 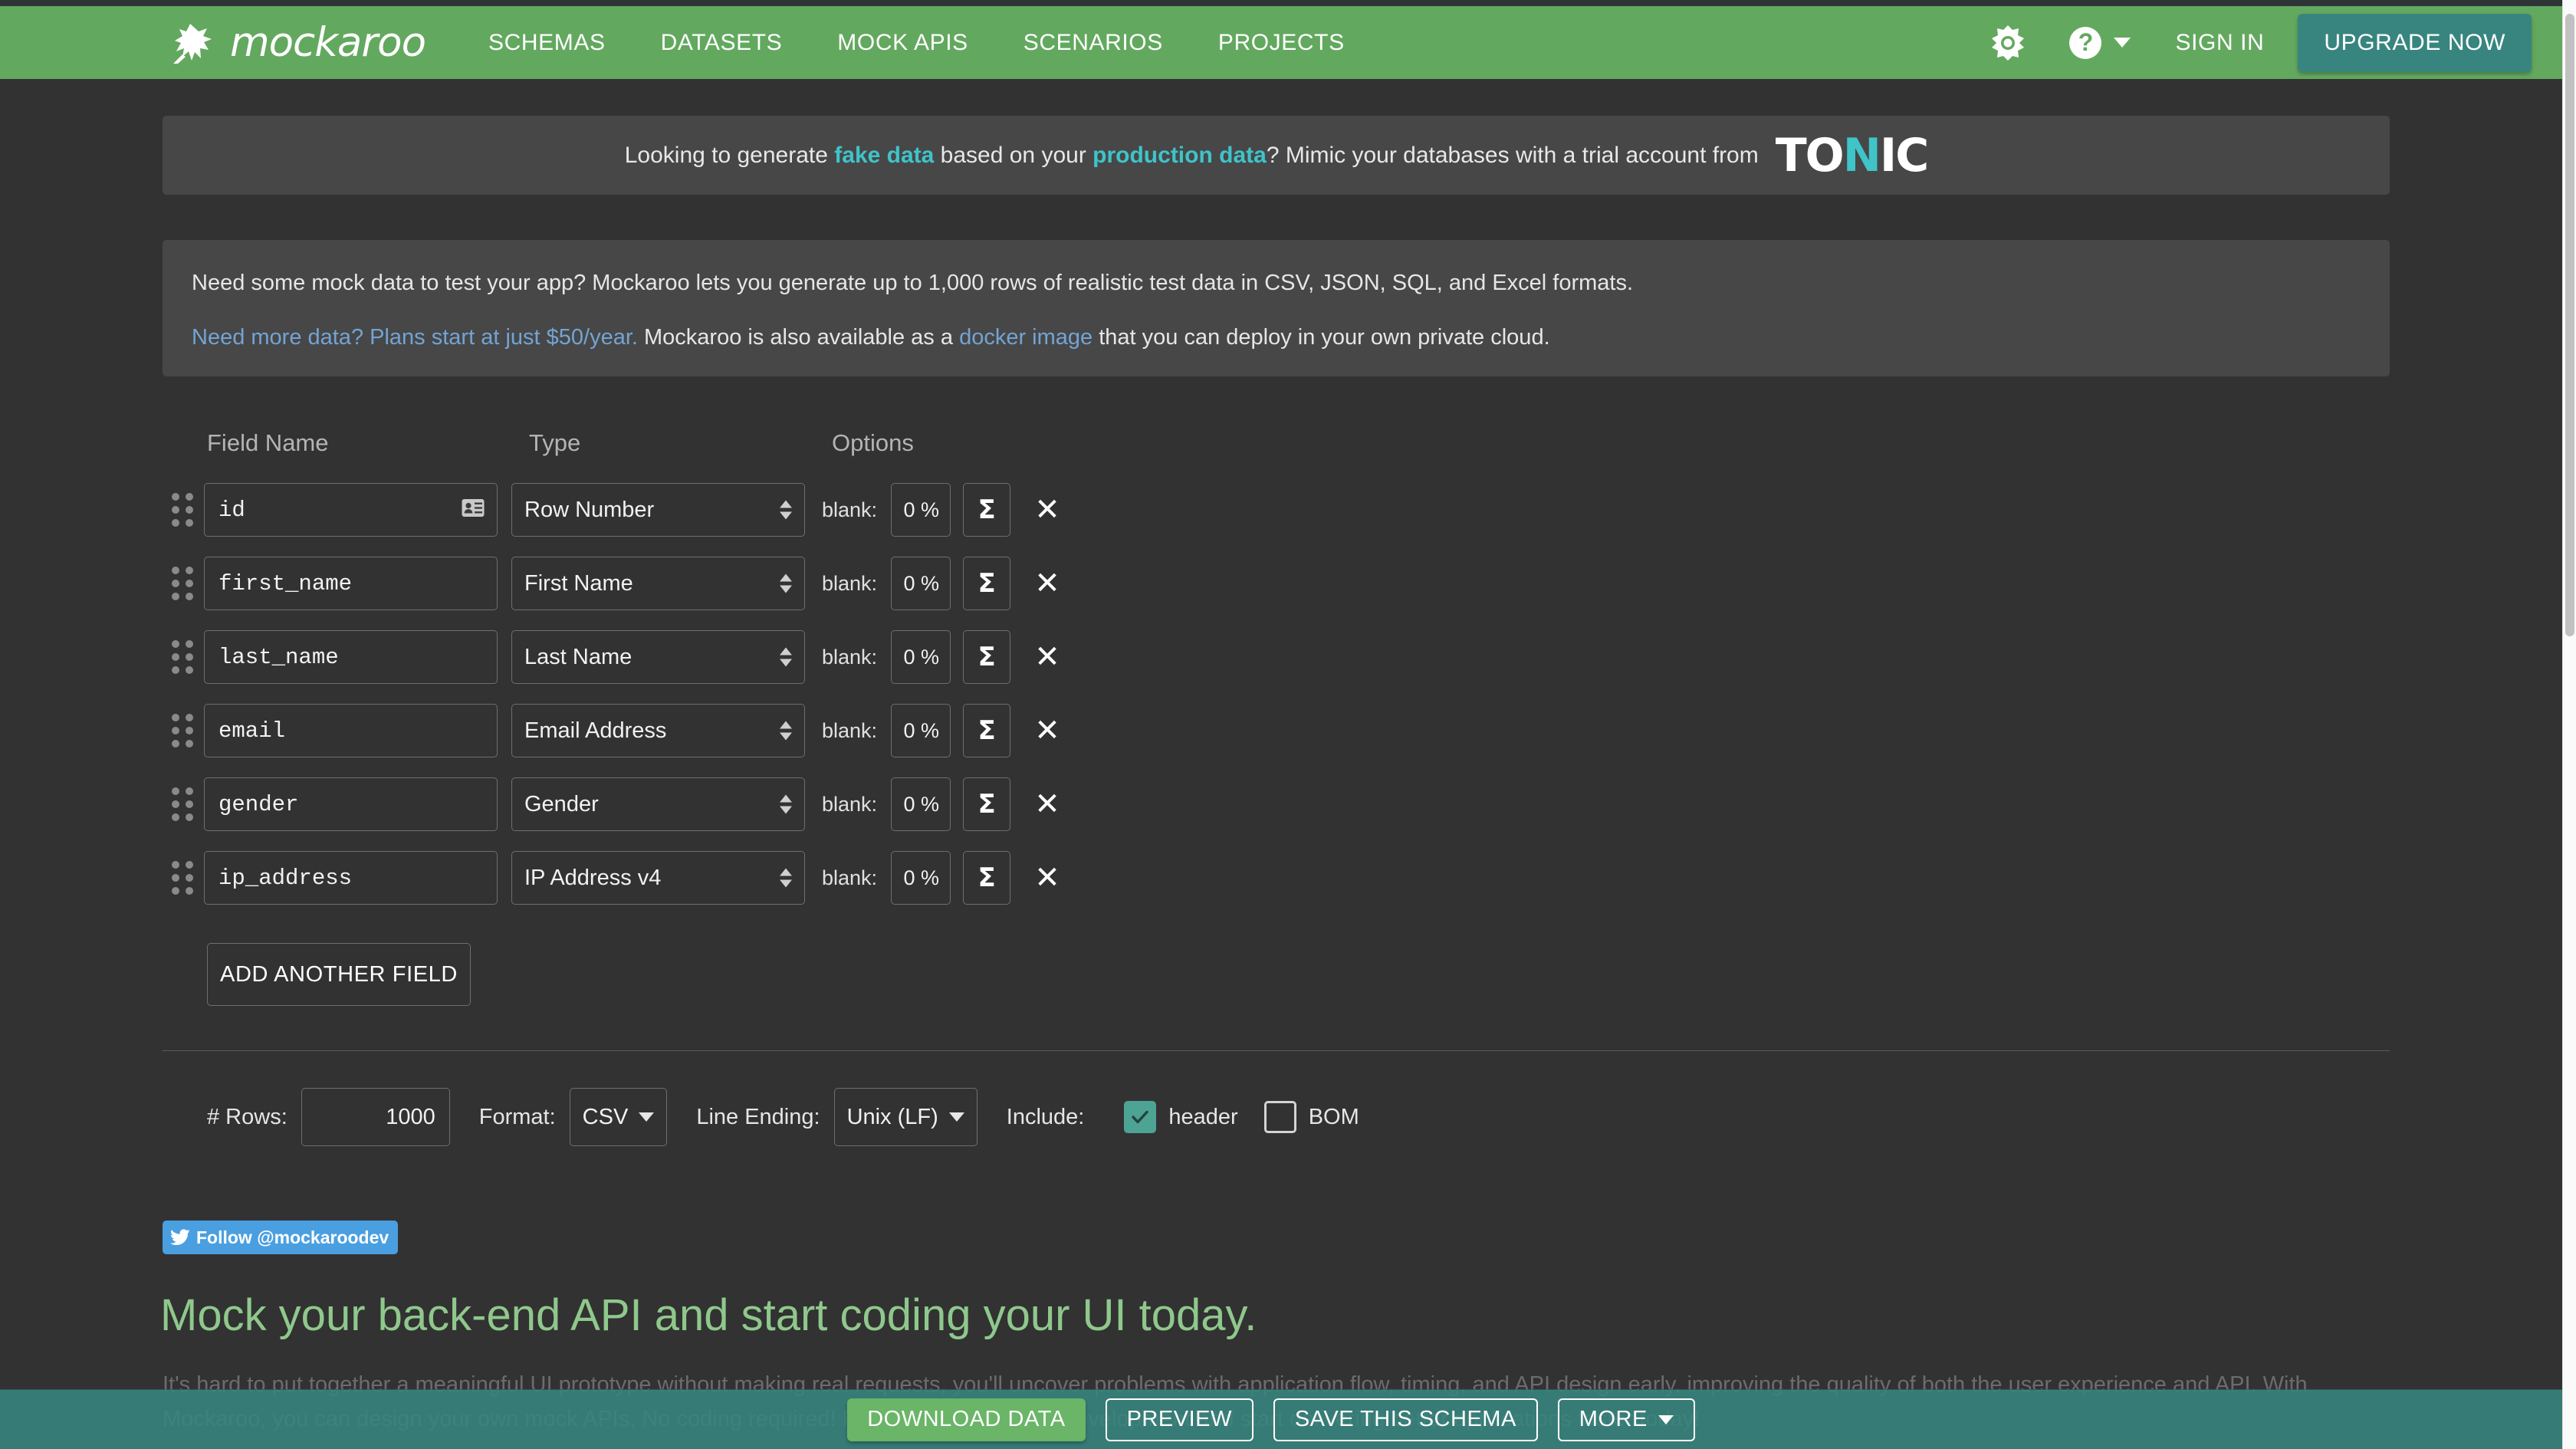 I want to click on sign-in-link: SIGN IN, so click(x=2219, y=43).